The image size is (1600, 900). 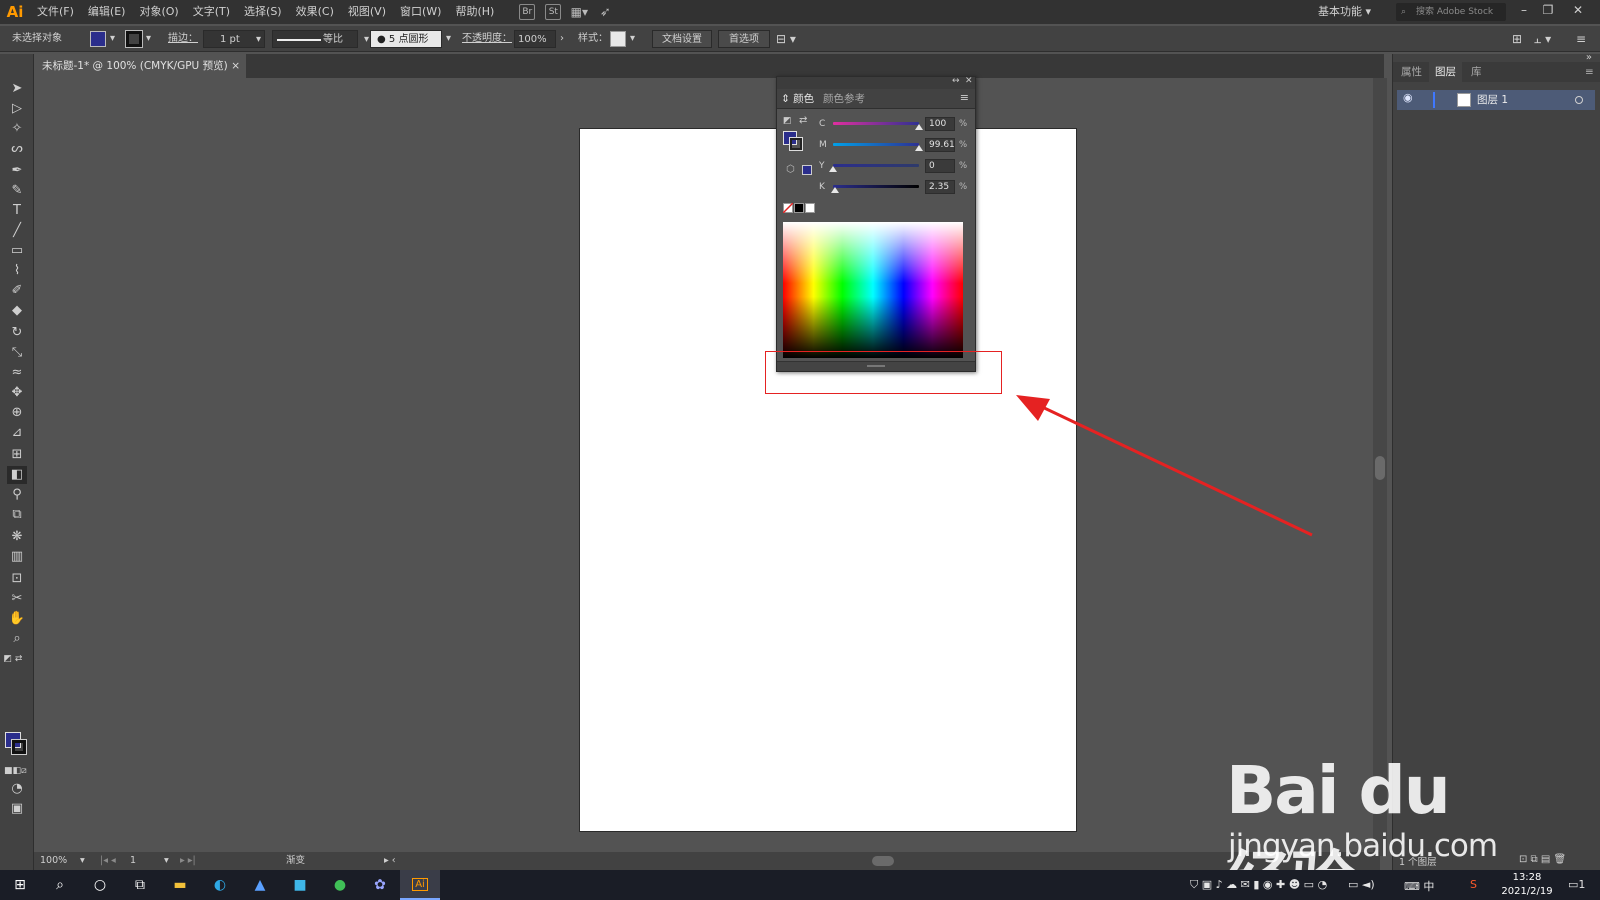 I want to click on panel-stroke-swatch, so click(x=796, y=144).